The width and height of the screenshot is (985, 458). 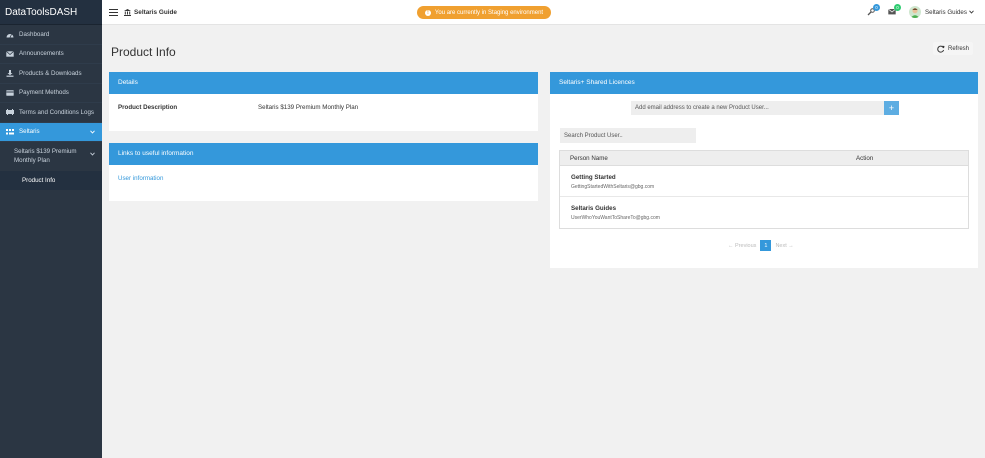 I want to click on envelope-icon, so click(x=9, y=53).